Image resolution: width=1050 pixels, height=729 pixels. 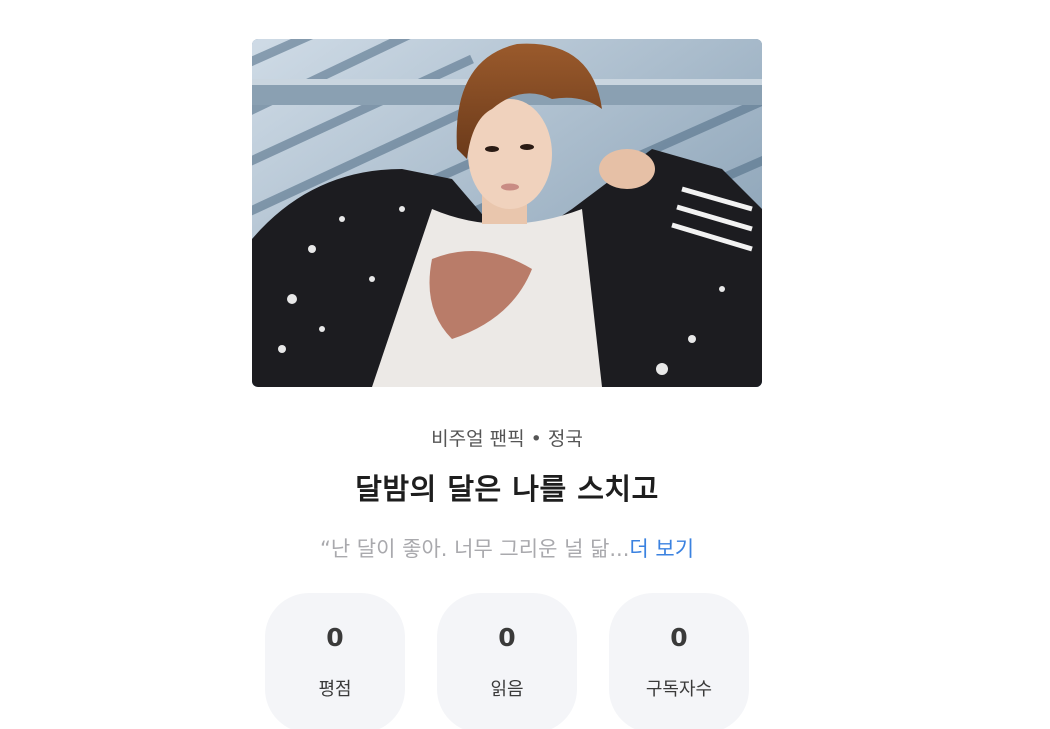 I want to click on stat-rating-label: 평점, so click(x=335, y=689).